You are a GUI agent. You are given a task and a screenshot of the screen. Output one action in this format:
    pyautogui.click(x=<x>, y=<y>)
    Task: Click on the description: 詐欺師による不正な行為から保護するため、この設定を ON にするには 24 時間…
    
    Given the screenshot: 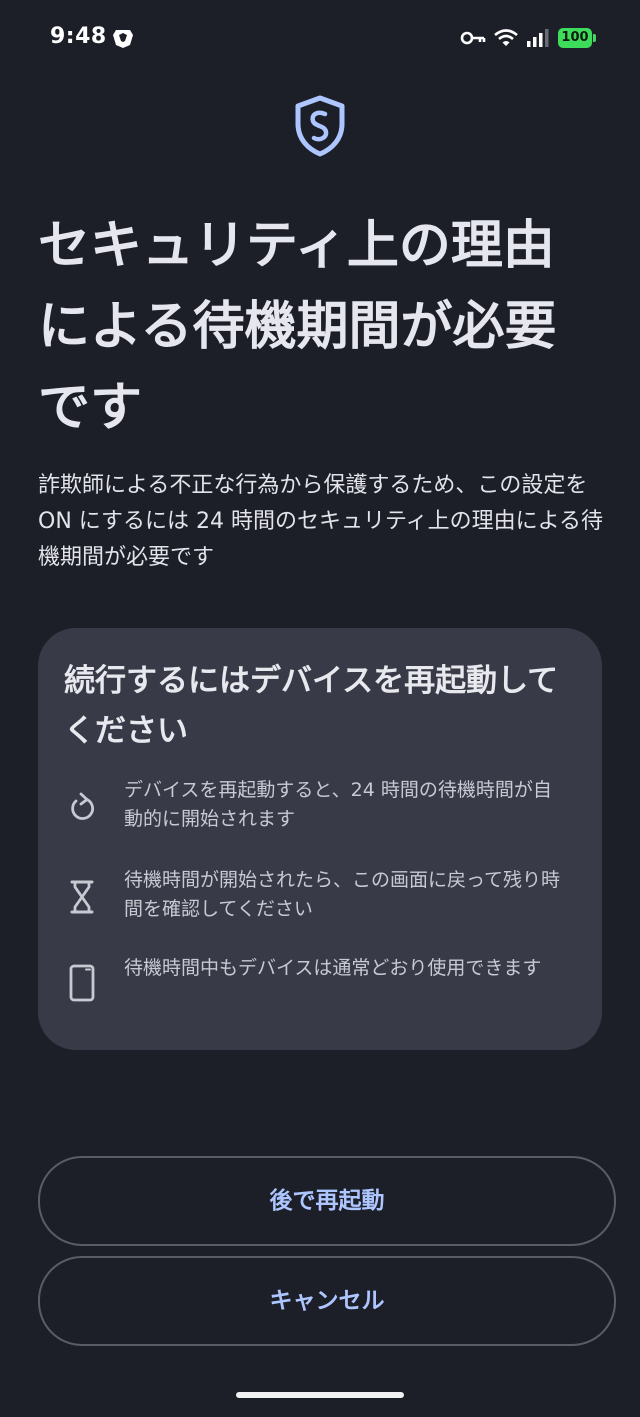 What is the action you would take?
    pyautogui.click(x=320, y=521)
    